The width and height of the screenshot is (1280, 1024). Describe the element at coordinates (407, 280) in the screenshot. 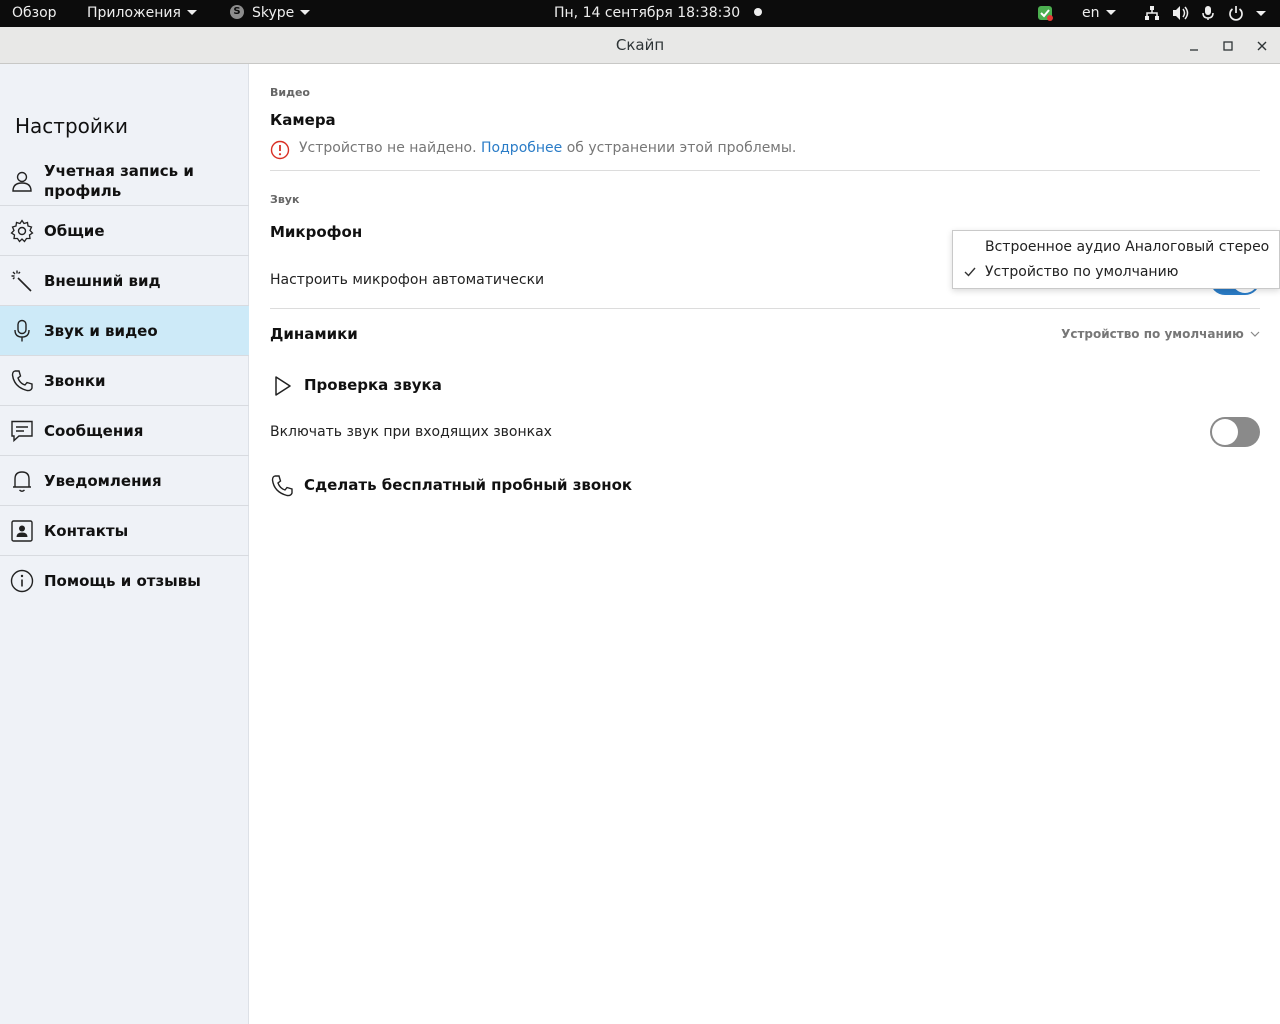

I see `auto-mic-label: Настроить микрофон автоматически` at that location.